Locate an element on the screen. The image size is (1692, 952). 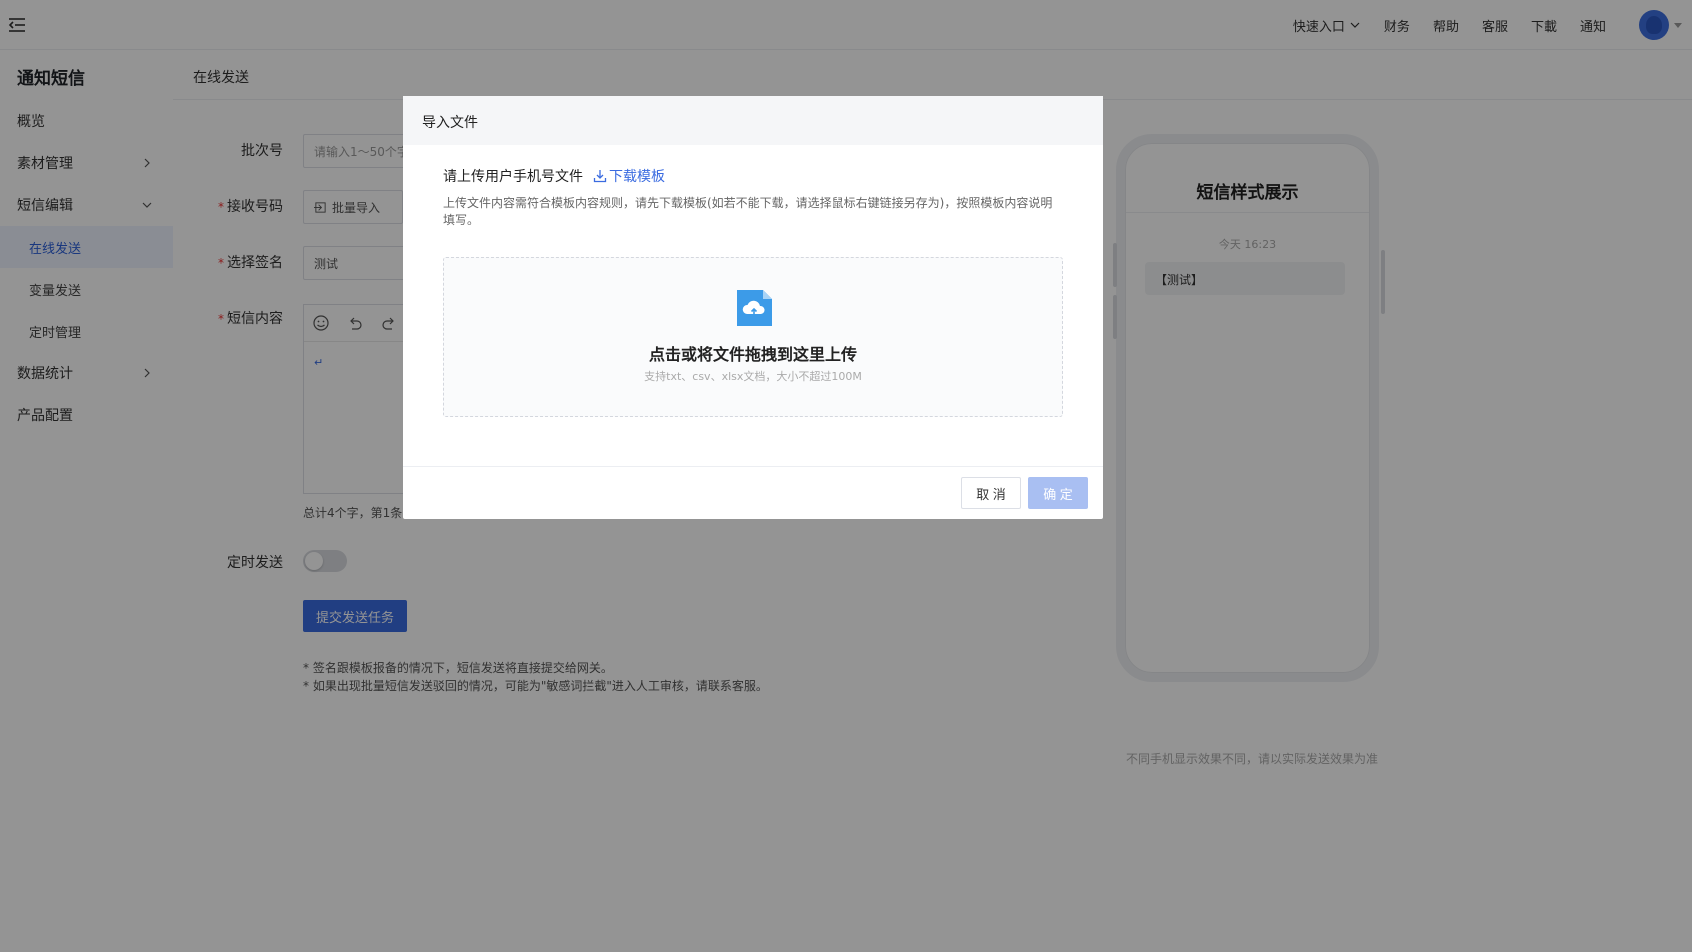
confirm-button: 确 定 is located at coordinates (1058, 493).